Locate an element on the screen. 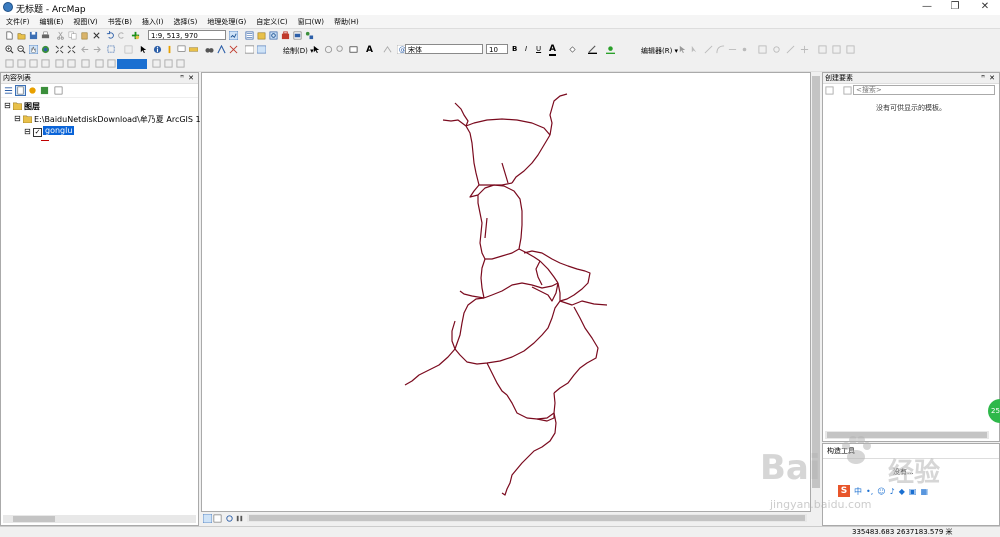 This screenshot has width=1000, height=537. arctoolbox-icon is located at coordinates (285, 35).